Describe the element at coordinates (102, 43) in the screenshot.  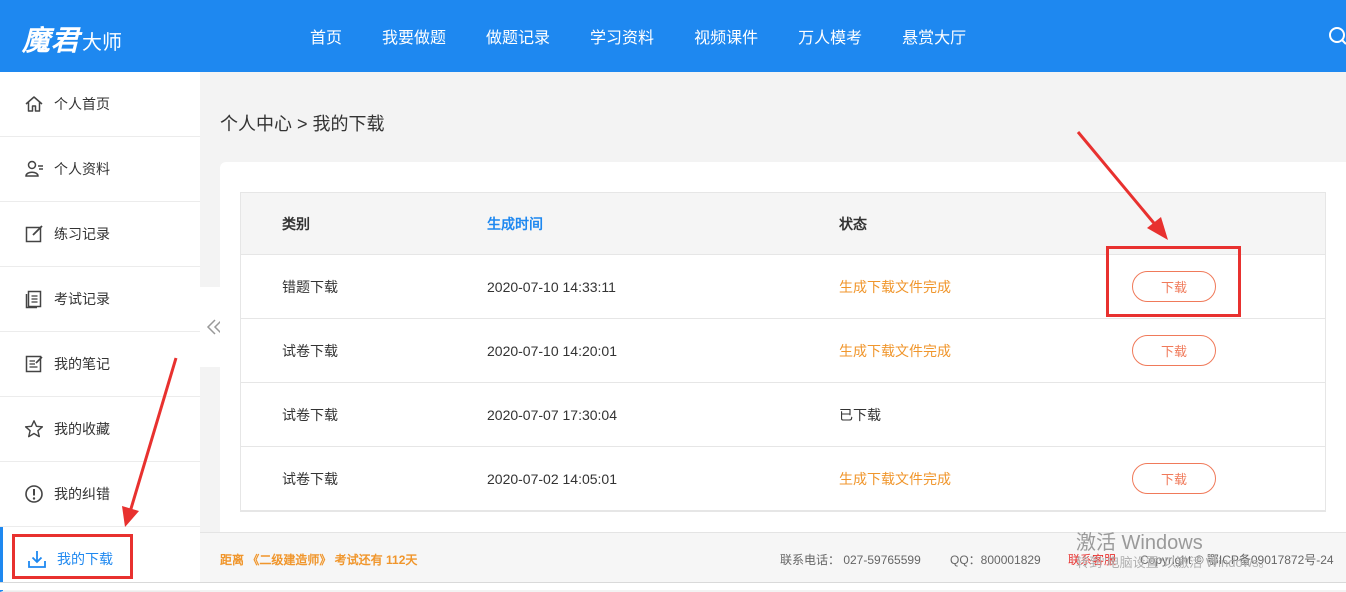
I see `logo-suffix: 大师` at that location.